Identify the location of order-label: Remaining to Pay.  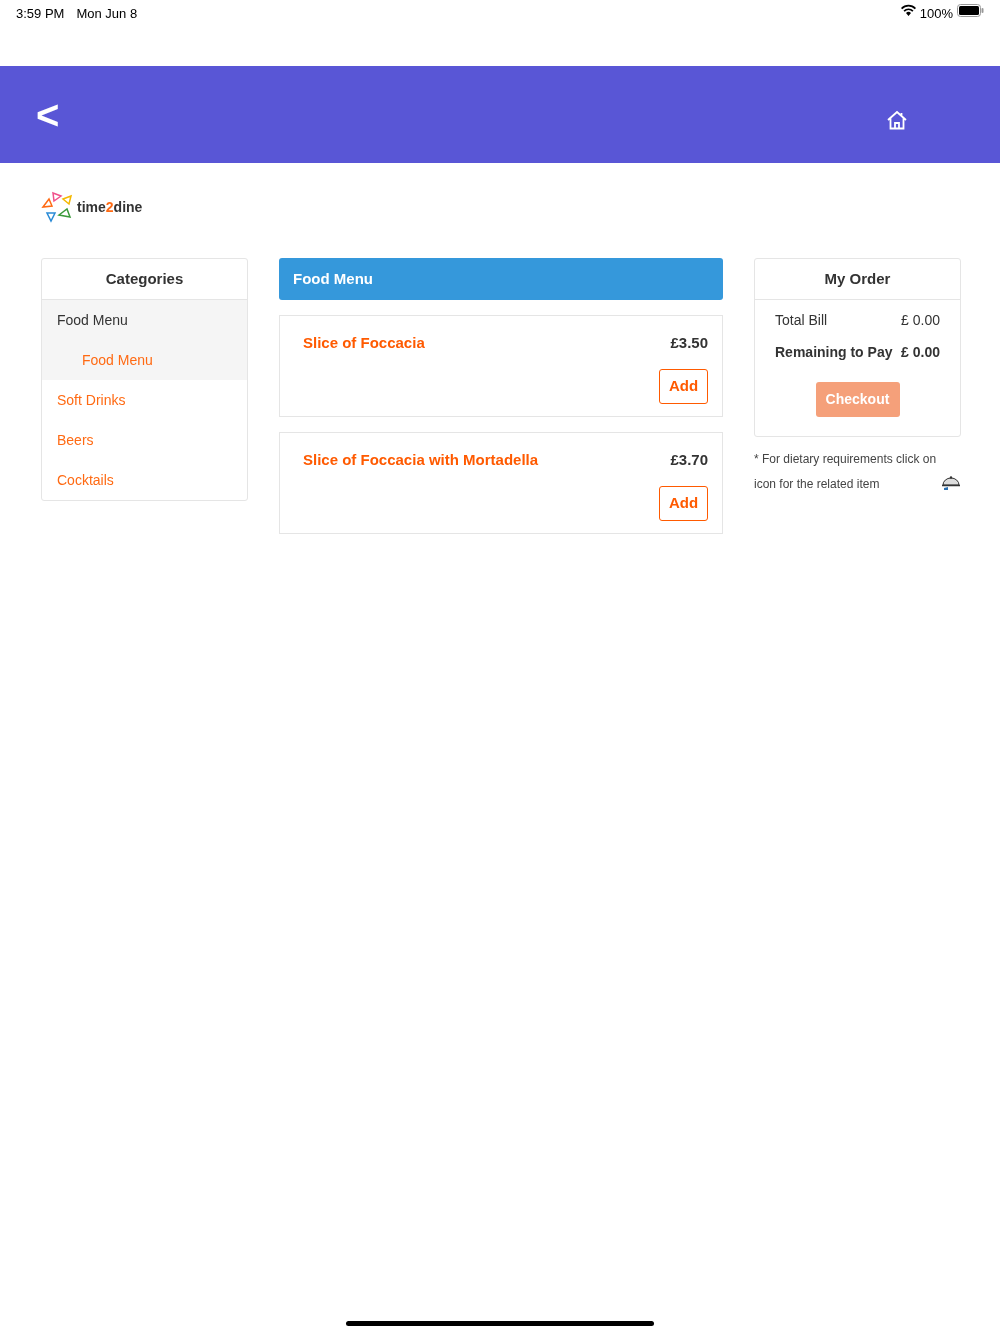
(834, 352).